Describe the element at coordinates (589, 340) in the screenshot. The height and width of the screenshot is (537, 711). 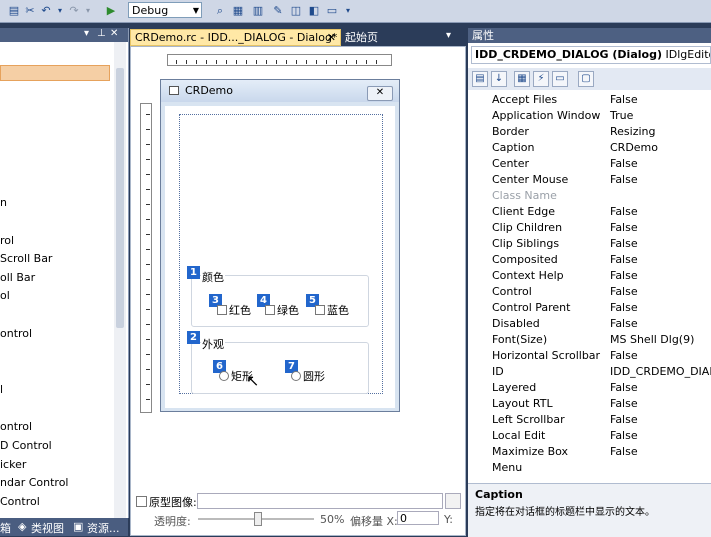
I see `property-row: Font(Size) MS Shell Dlg(9)` at that location.